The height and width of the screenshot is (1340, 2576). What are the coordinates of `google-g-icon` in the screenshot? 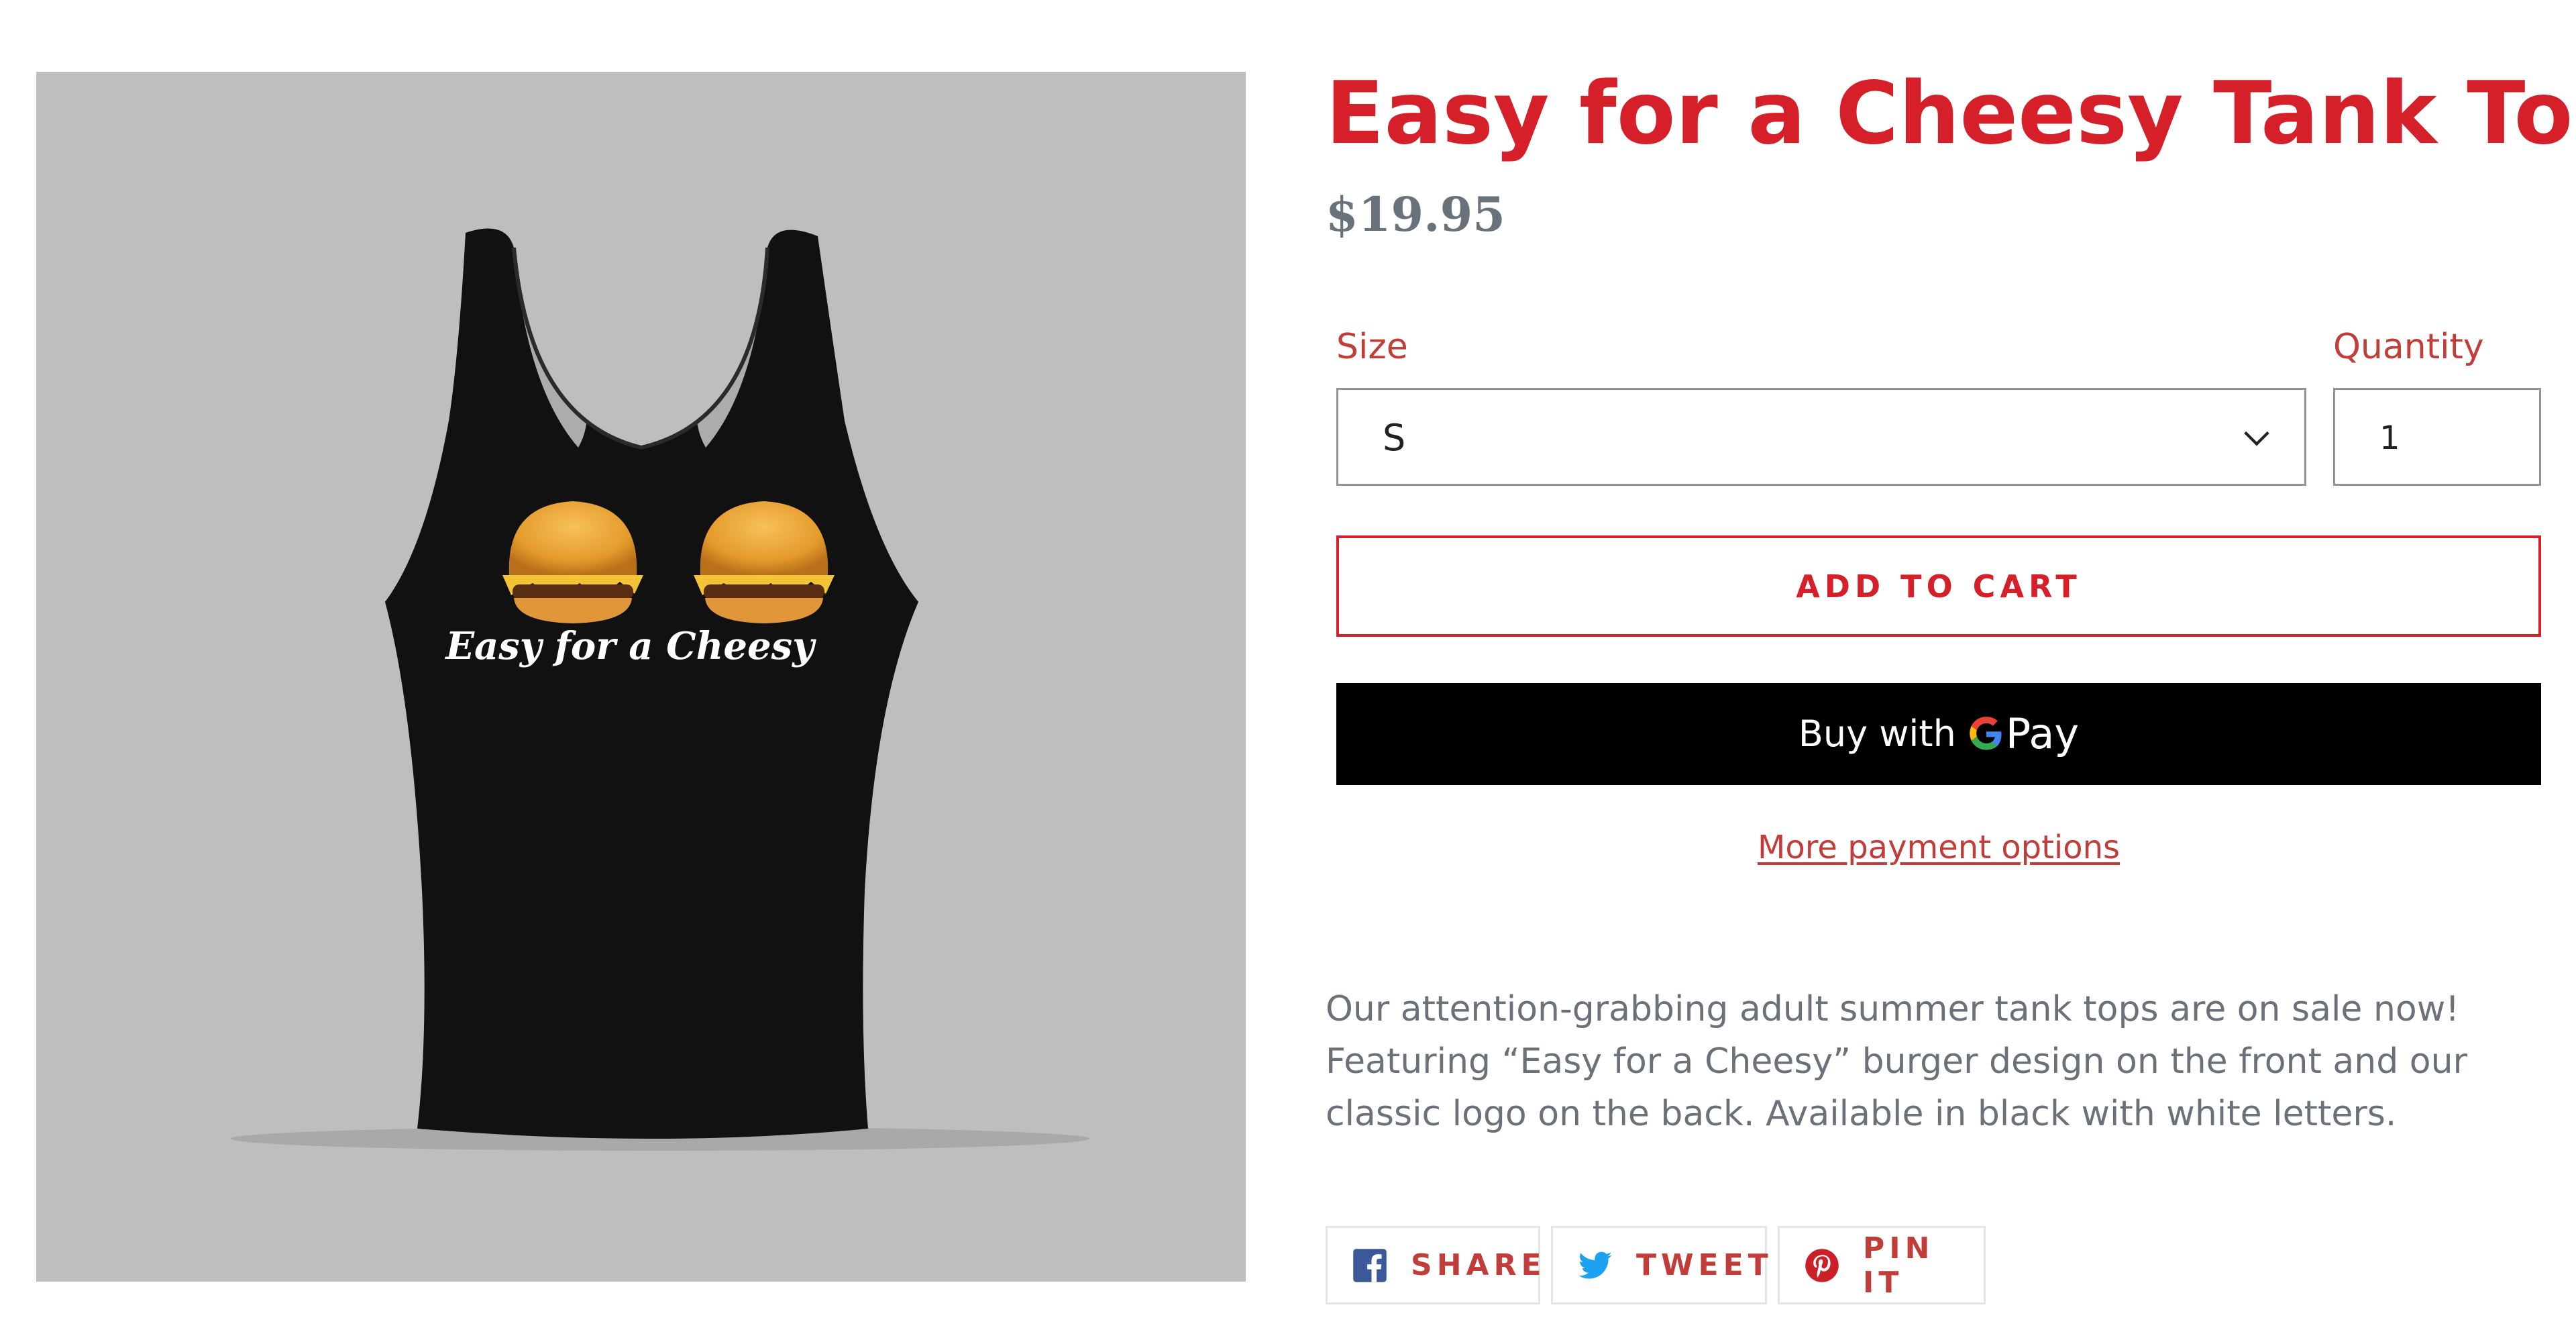 It's located at (1986, 734).